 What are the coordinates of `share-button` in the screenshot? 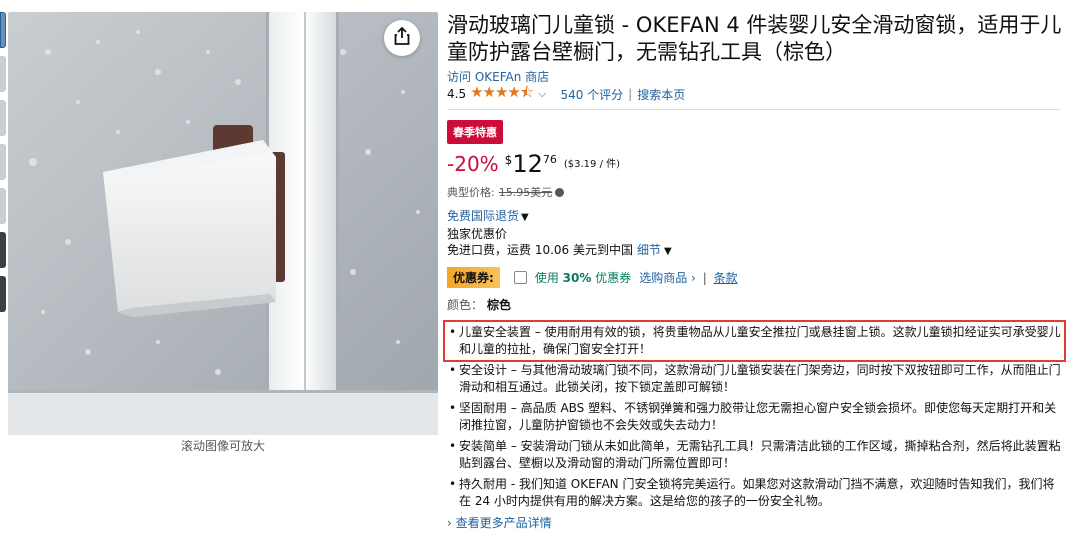 It's located at (402, 38).